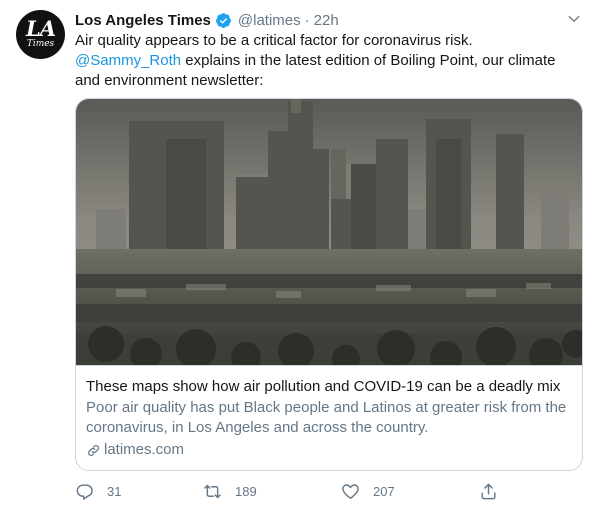  I want to click on link-icon, so click(93, 450).